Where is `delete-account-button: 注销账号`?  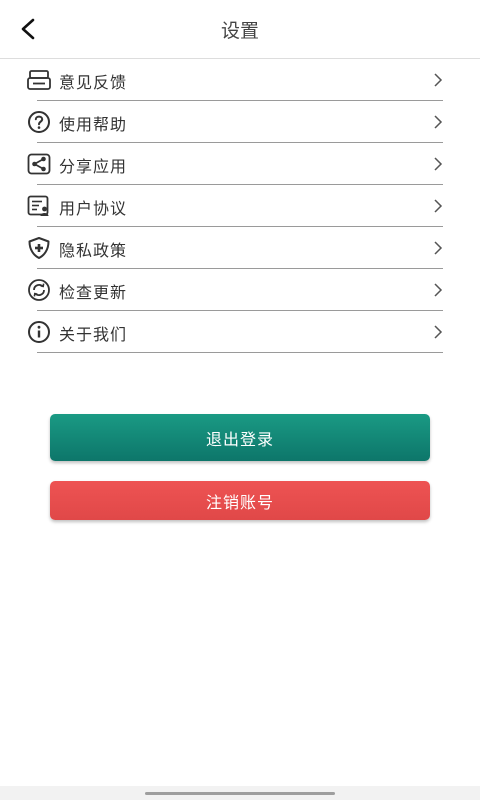 delete-account-button: 注销账号 is located at coordinates (240, 500).